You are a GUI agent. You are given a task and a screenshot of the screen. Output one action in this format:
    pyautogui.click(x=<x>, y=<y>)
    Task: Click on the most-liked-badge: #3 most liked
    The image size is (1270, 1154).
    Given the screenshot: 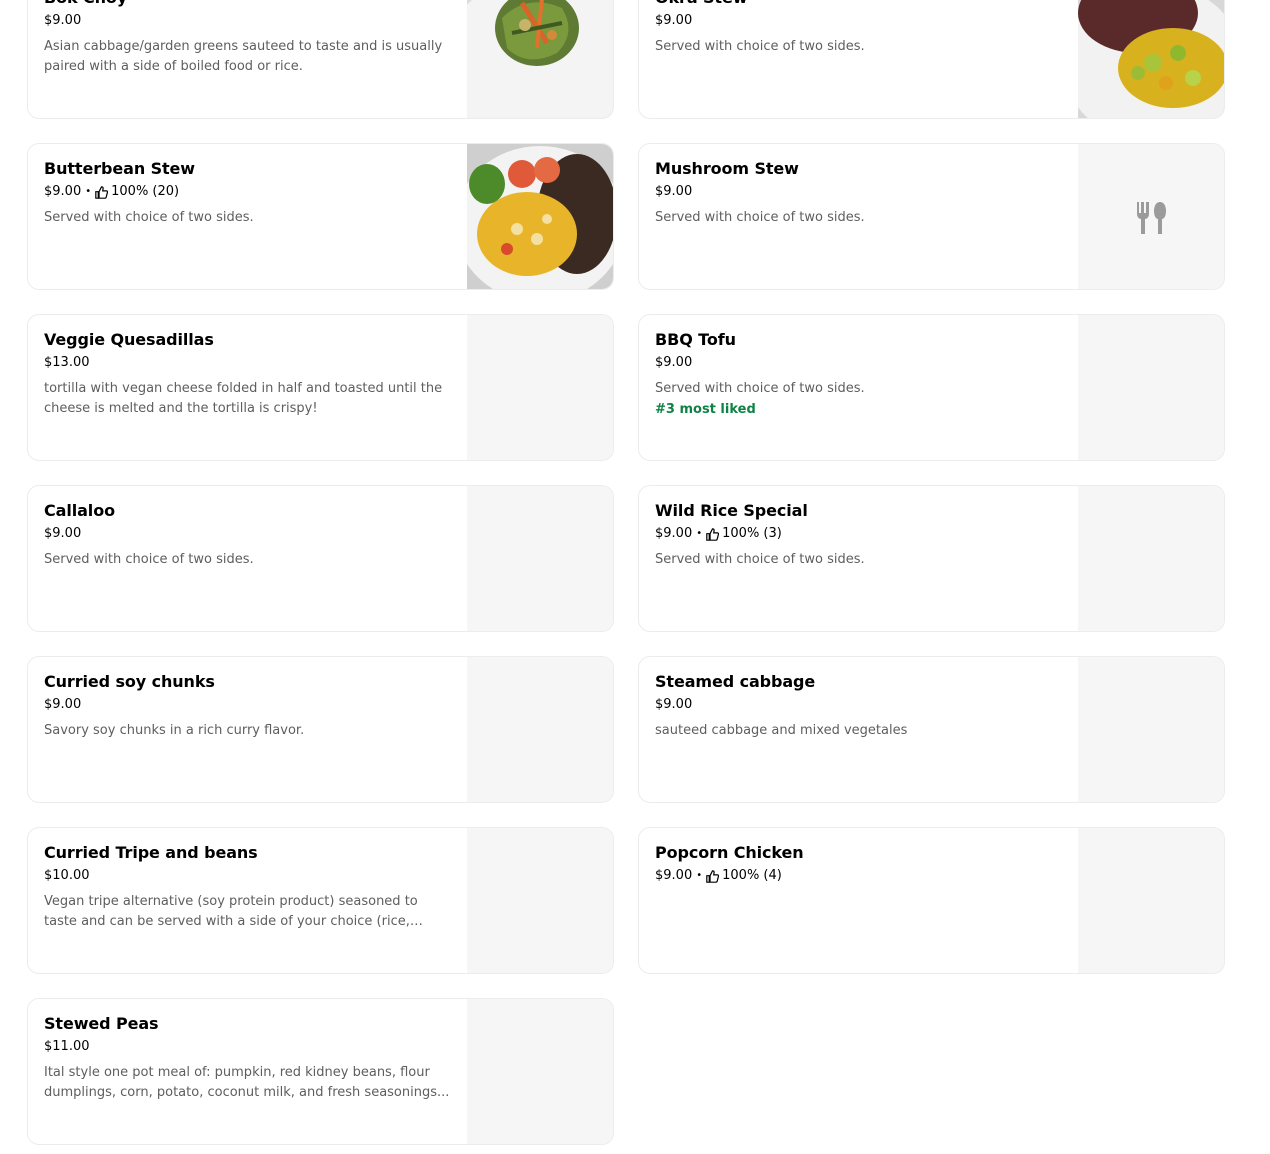 What is the action you would take?
    pyautogui.click(x=705, y=409)
    